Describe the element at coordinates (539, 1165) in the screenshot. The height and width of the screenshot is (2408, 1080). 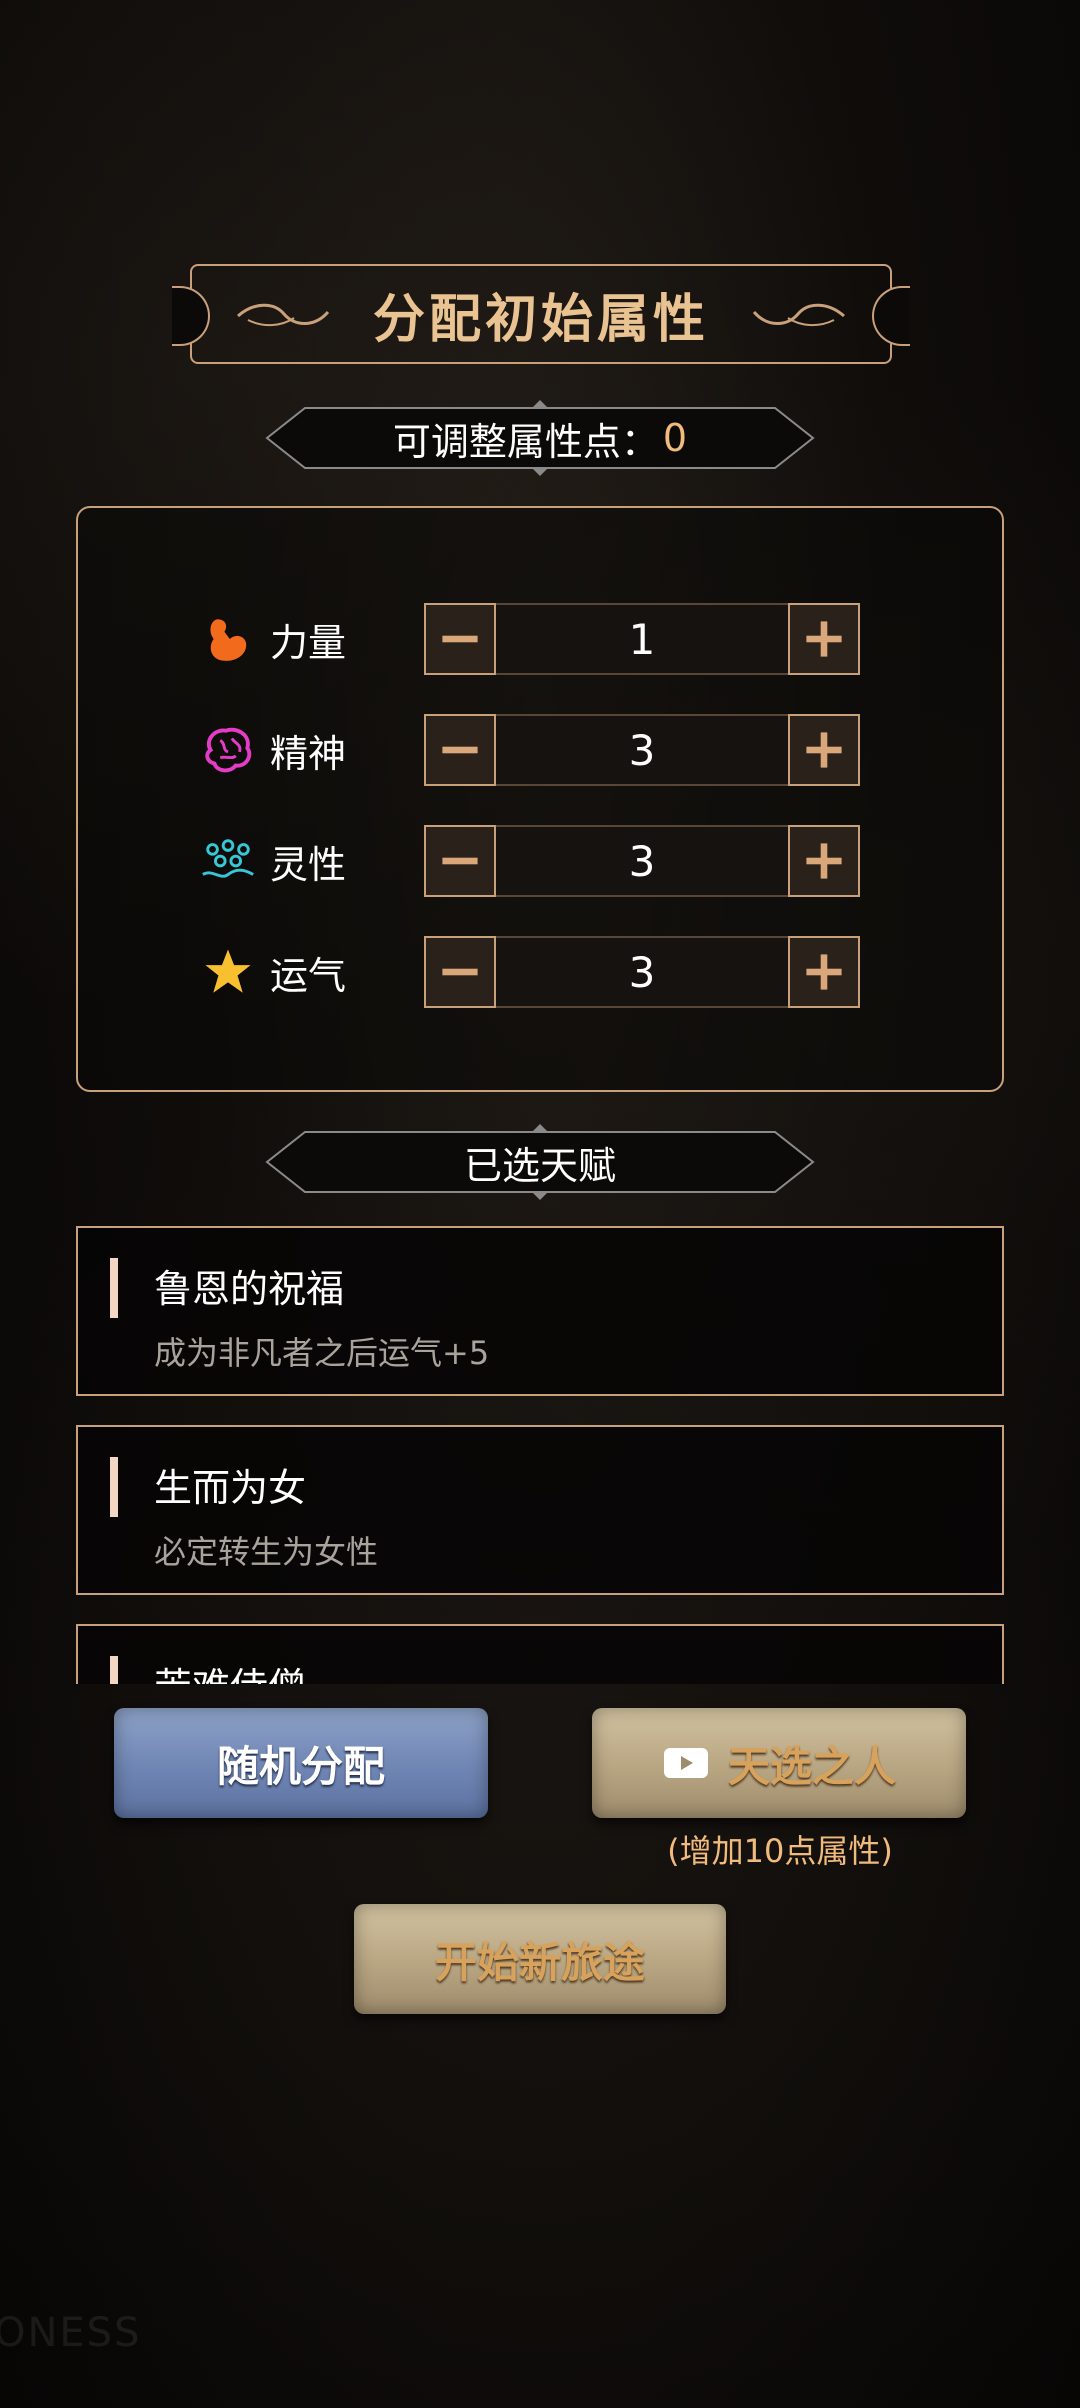
I see `talents-heading: 已选天赋` at that location.